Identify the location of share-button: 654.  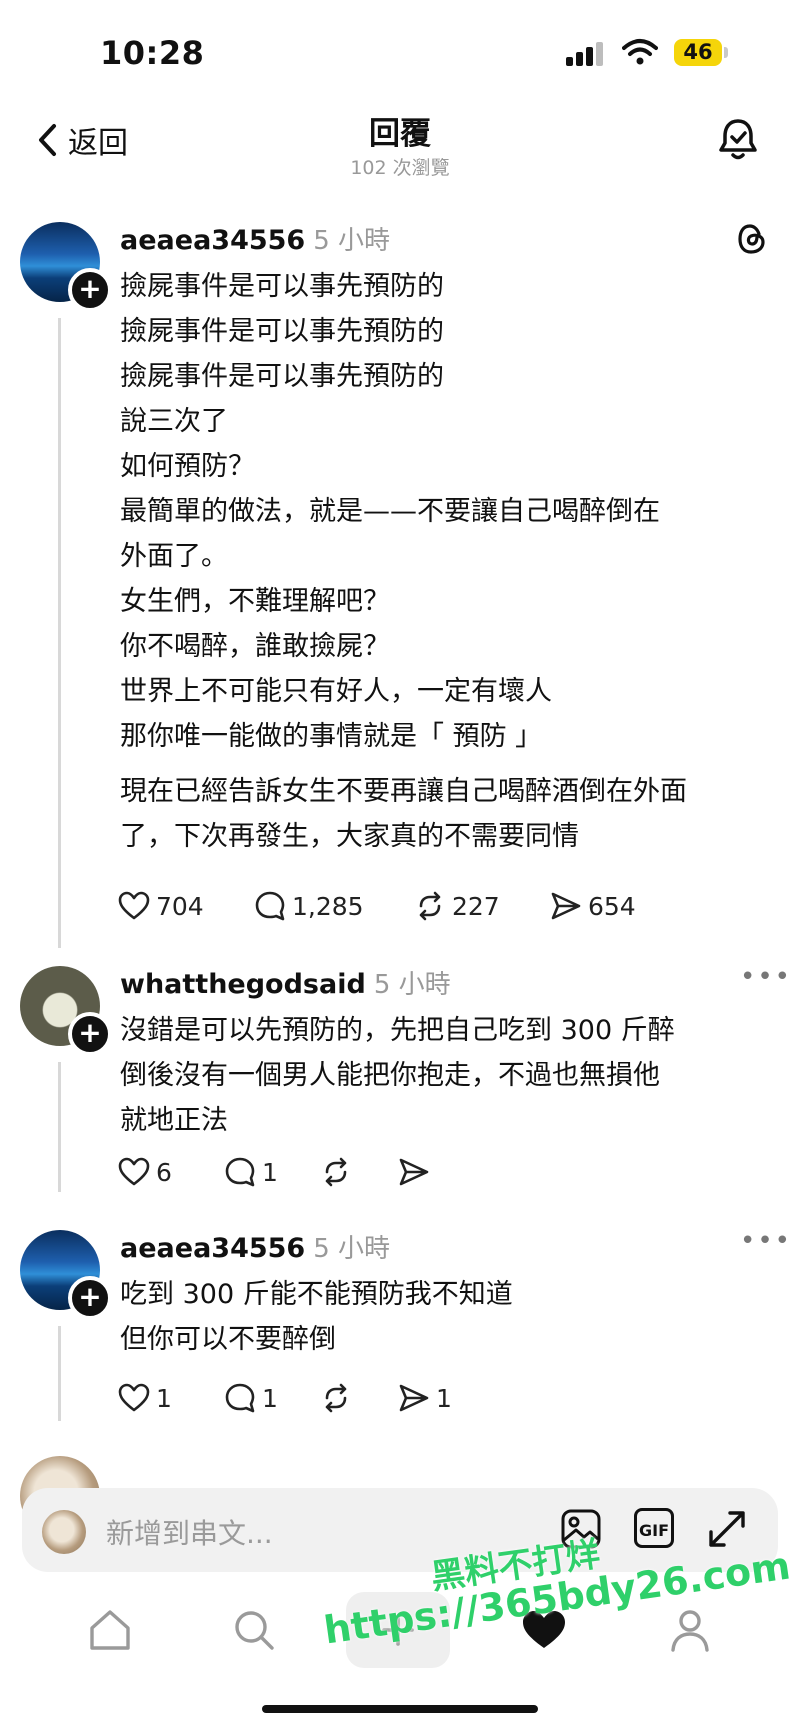
(593, 906).